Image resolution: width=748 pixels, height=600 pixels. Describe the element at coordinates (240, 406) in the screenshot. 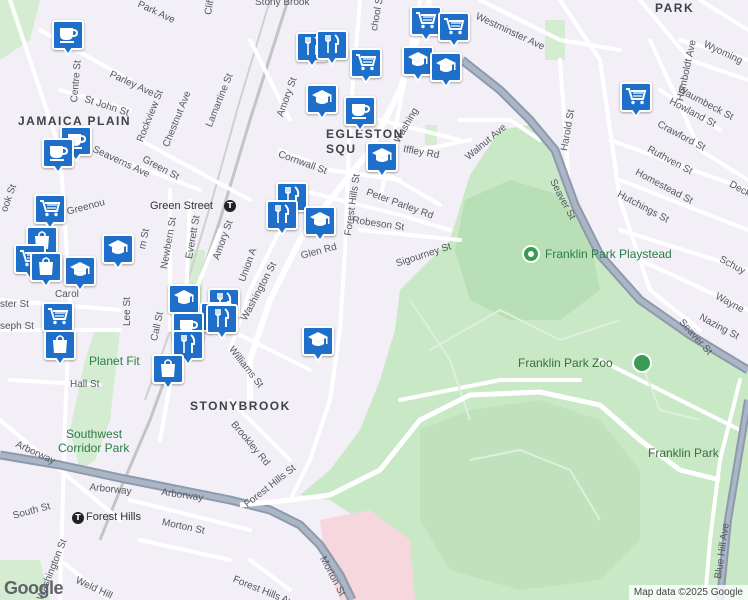

I see `label-stonybrook: STONYBROOK` at that location.